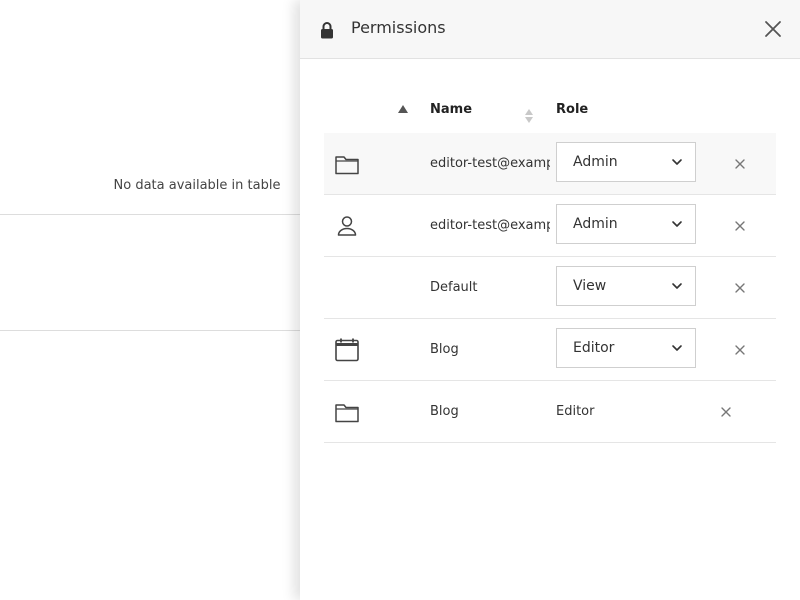 The height and width of the screenshot is (600, 800). What do you see at coordinates (529, 116) in the screenshot?
I see `sort-icon` at bounding box center [529, 116].